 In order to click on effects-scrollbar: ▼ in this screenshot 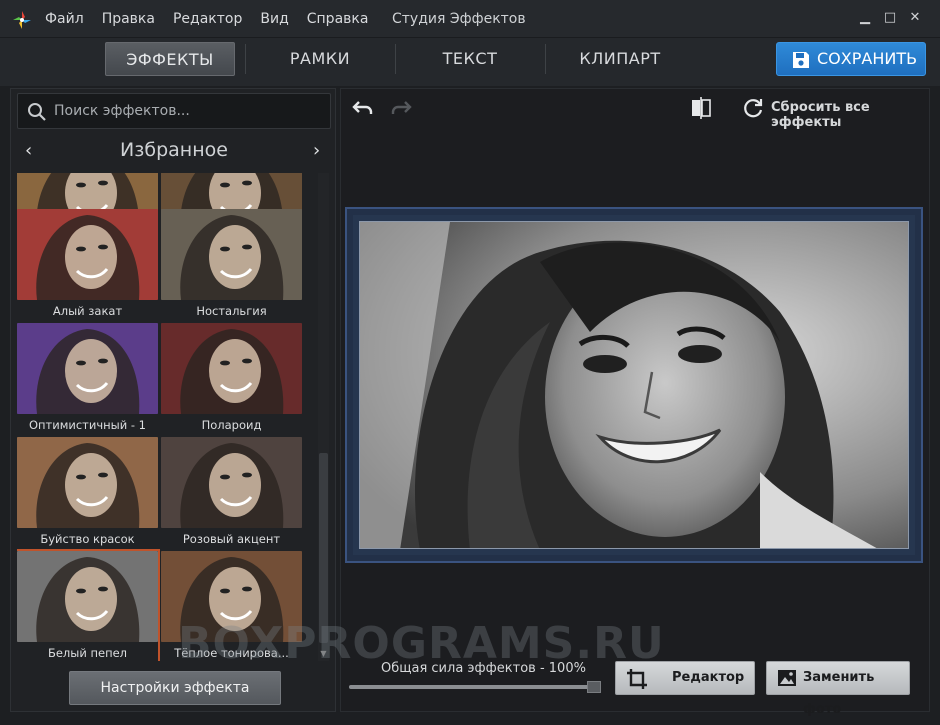, I will do `click(323, 417)`.